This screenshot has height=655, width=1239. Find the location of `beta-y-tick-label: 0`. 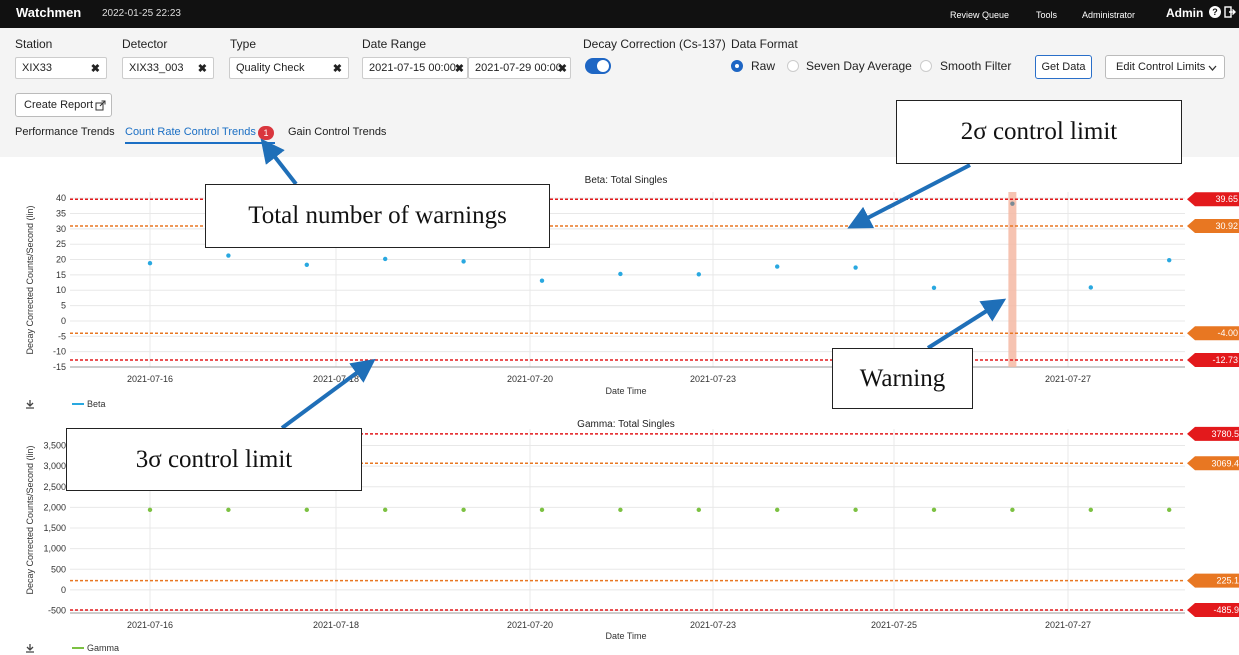

beta-y-tick-label: 0 is located at coordinates (63, 321).